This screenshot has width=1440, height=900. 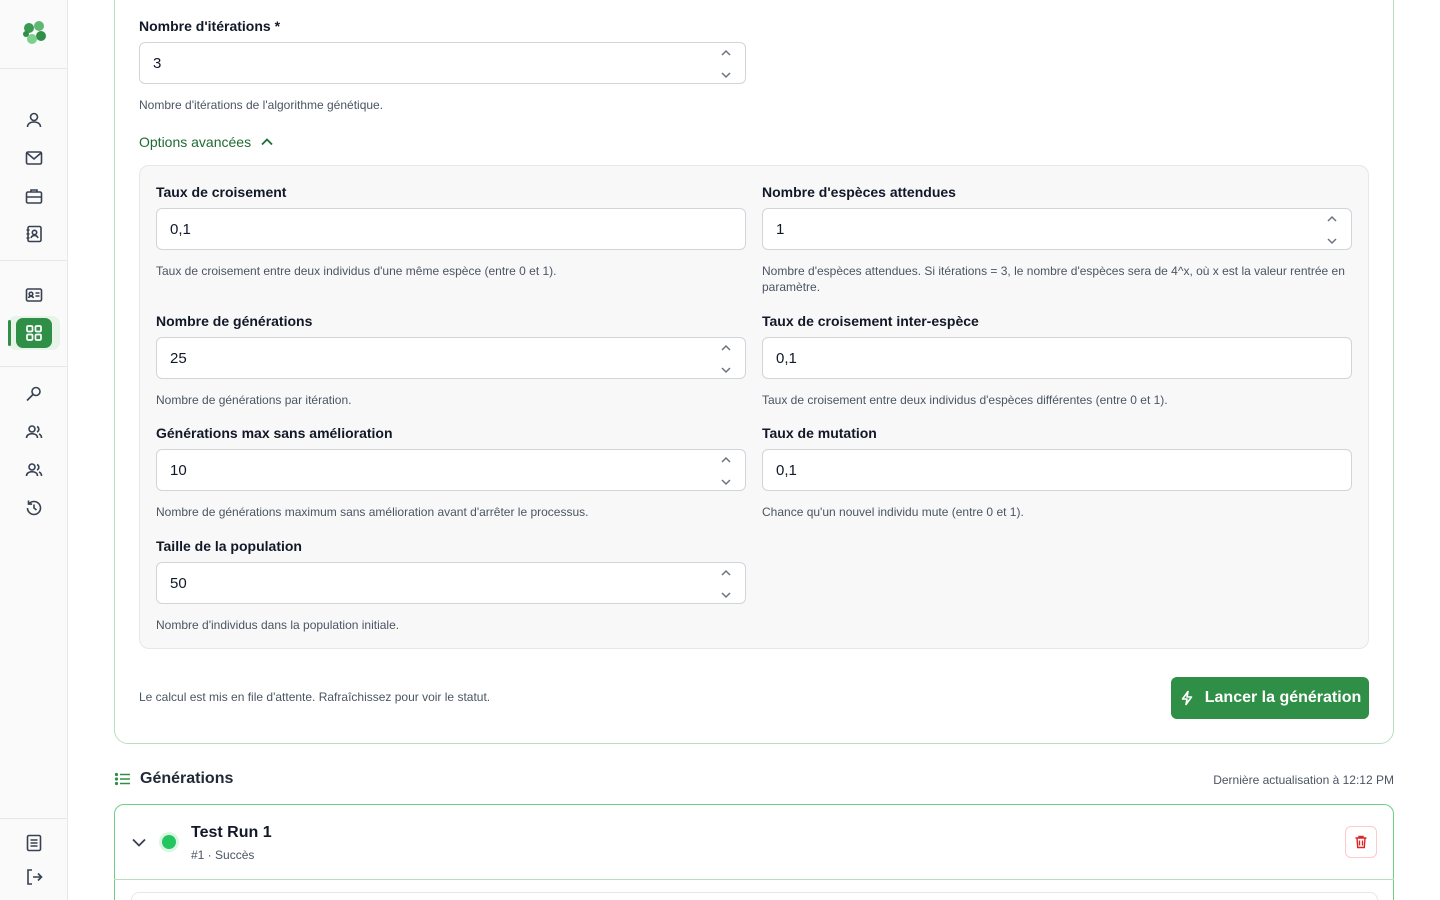 I want to click on lightning-icon, so click(x=1187, y=698).